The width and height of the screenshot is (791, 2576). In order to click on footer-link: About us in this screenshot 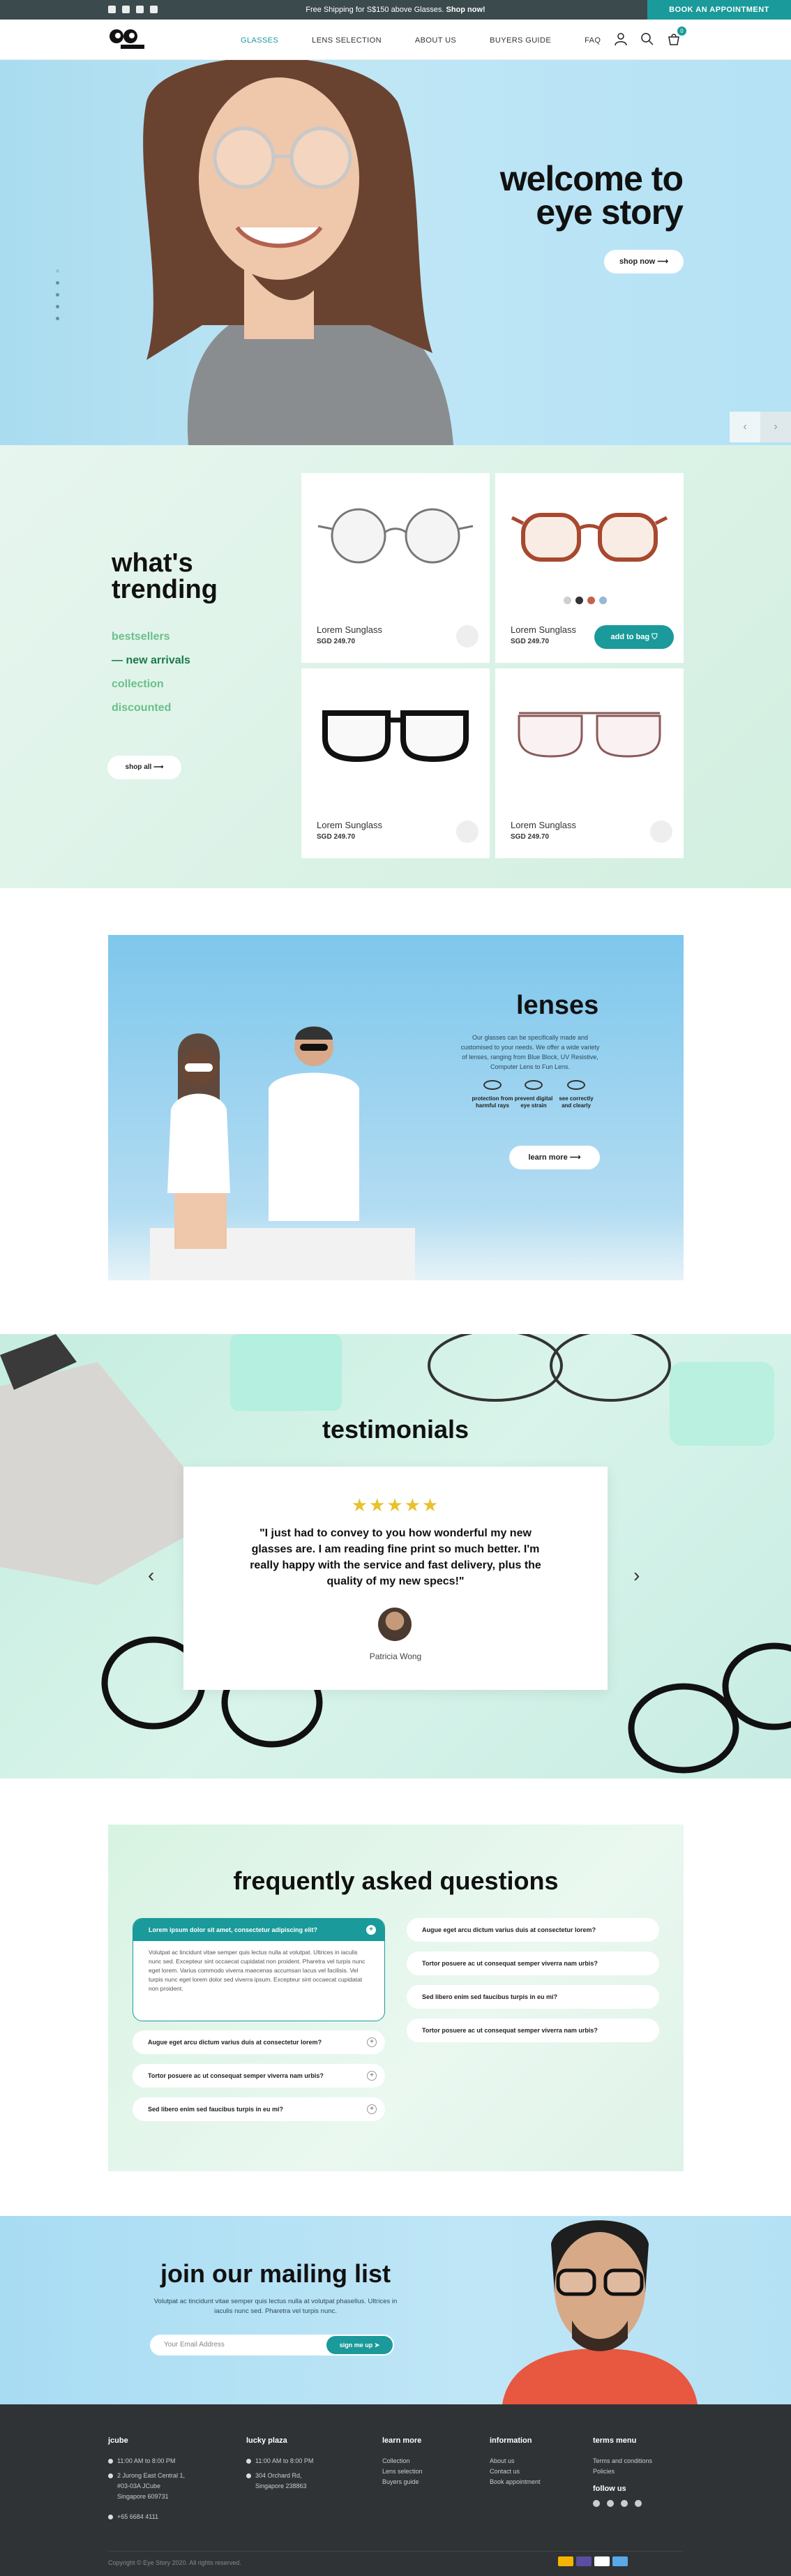, I will do `click(515, 2461)`.